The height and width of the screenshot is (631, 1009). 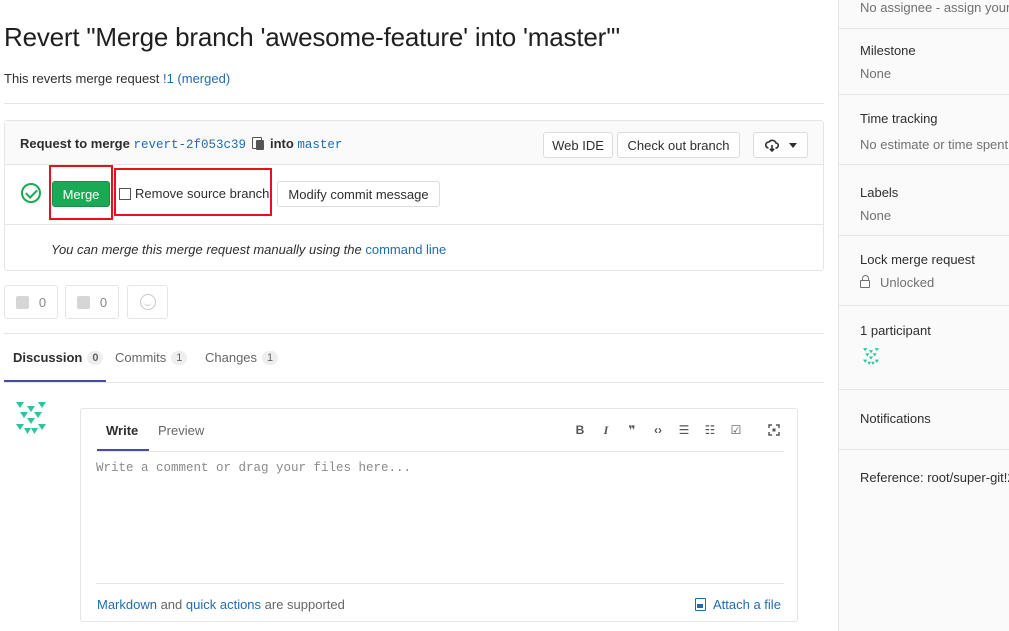 What do you see at coordinates (678, 145) in the screenshot?
I see `check-out-branch-button: Check out branch` at bounding box center [678, 145].